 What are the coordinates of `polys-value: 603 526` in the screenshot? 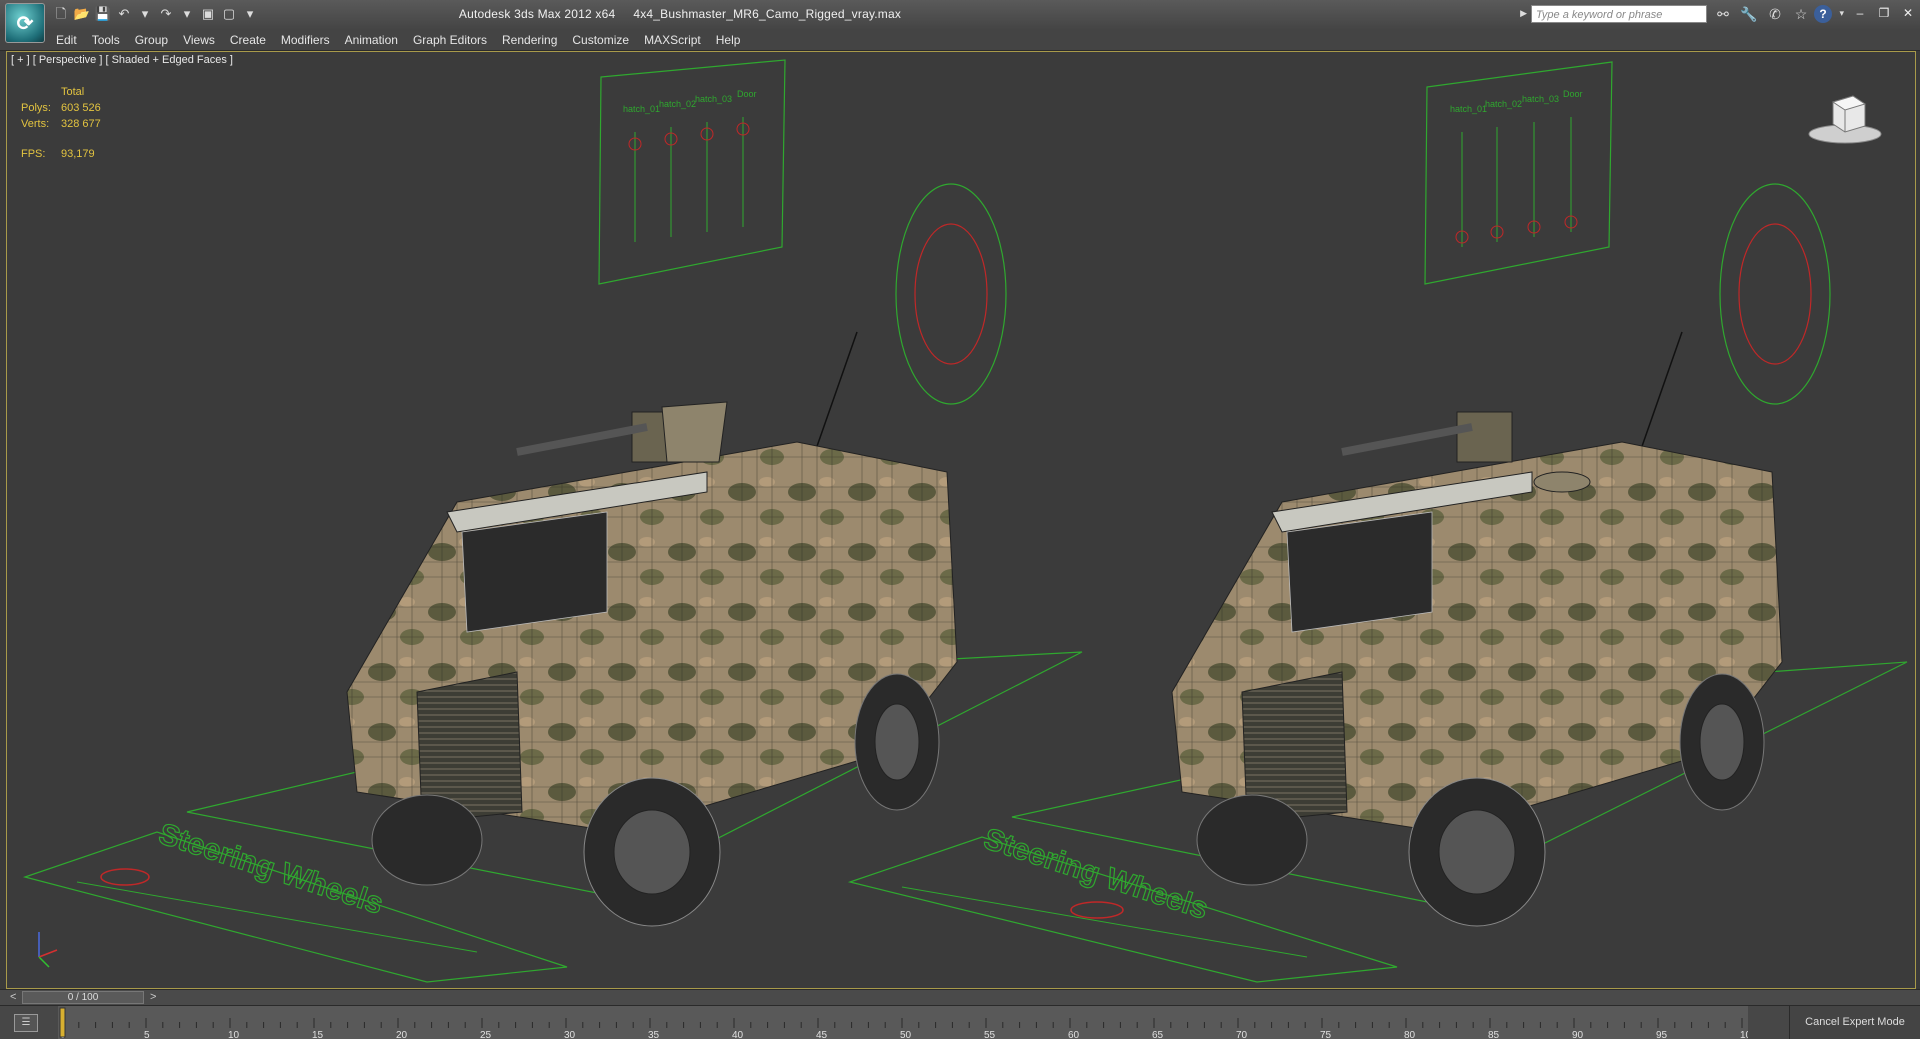 It's located at (81, 108).